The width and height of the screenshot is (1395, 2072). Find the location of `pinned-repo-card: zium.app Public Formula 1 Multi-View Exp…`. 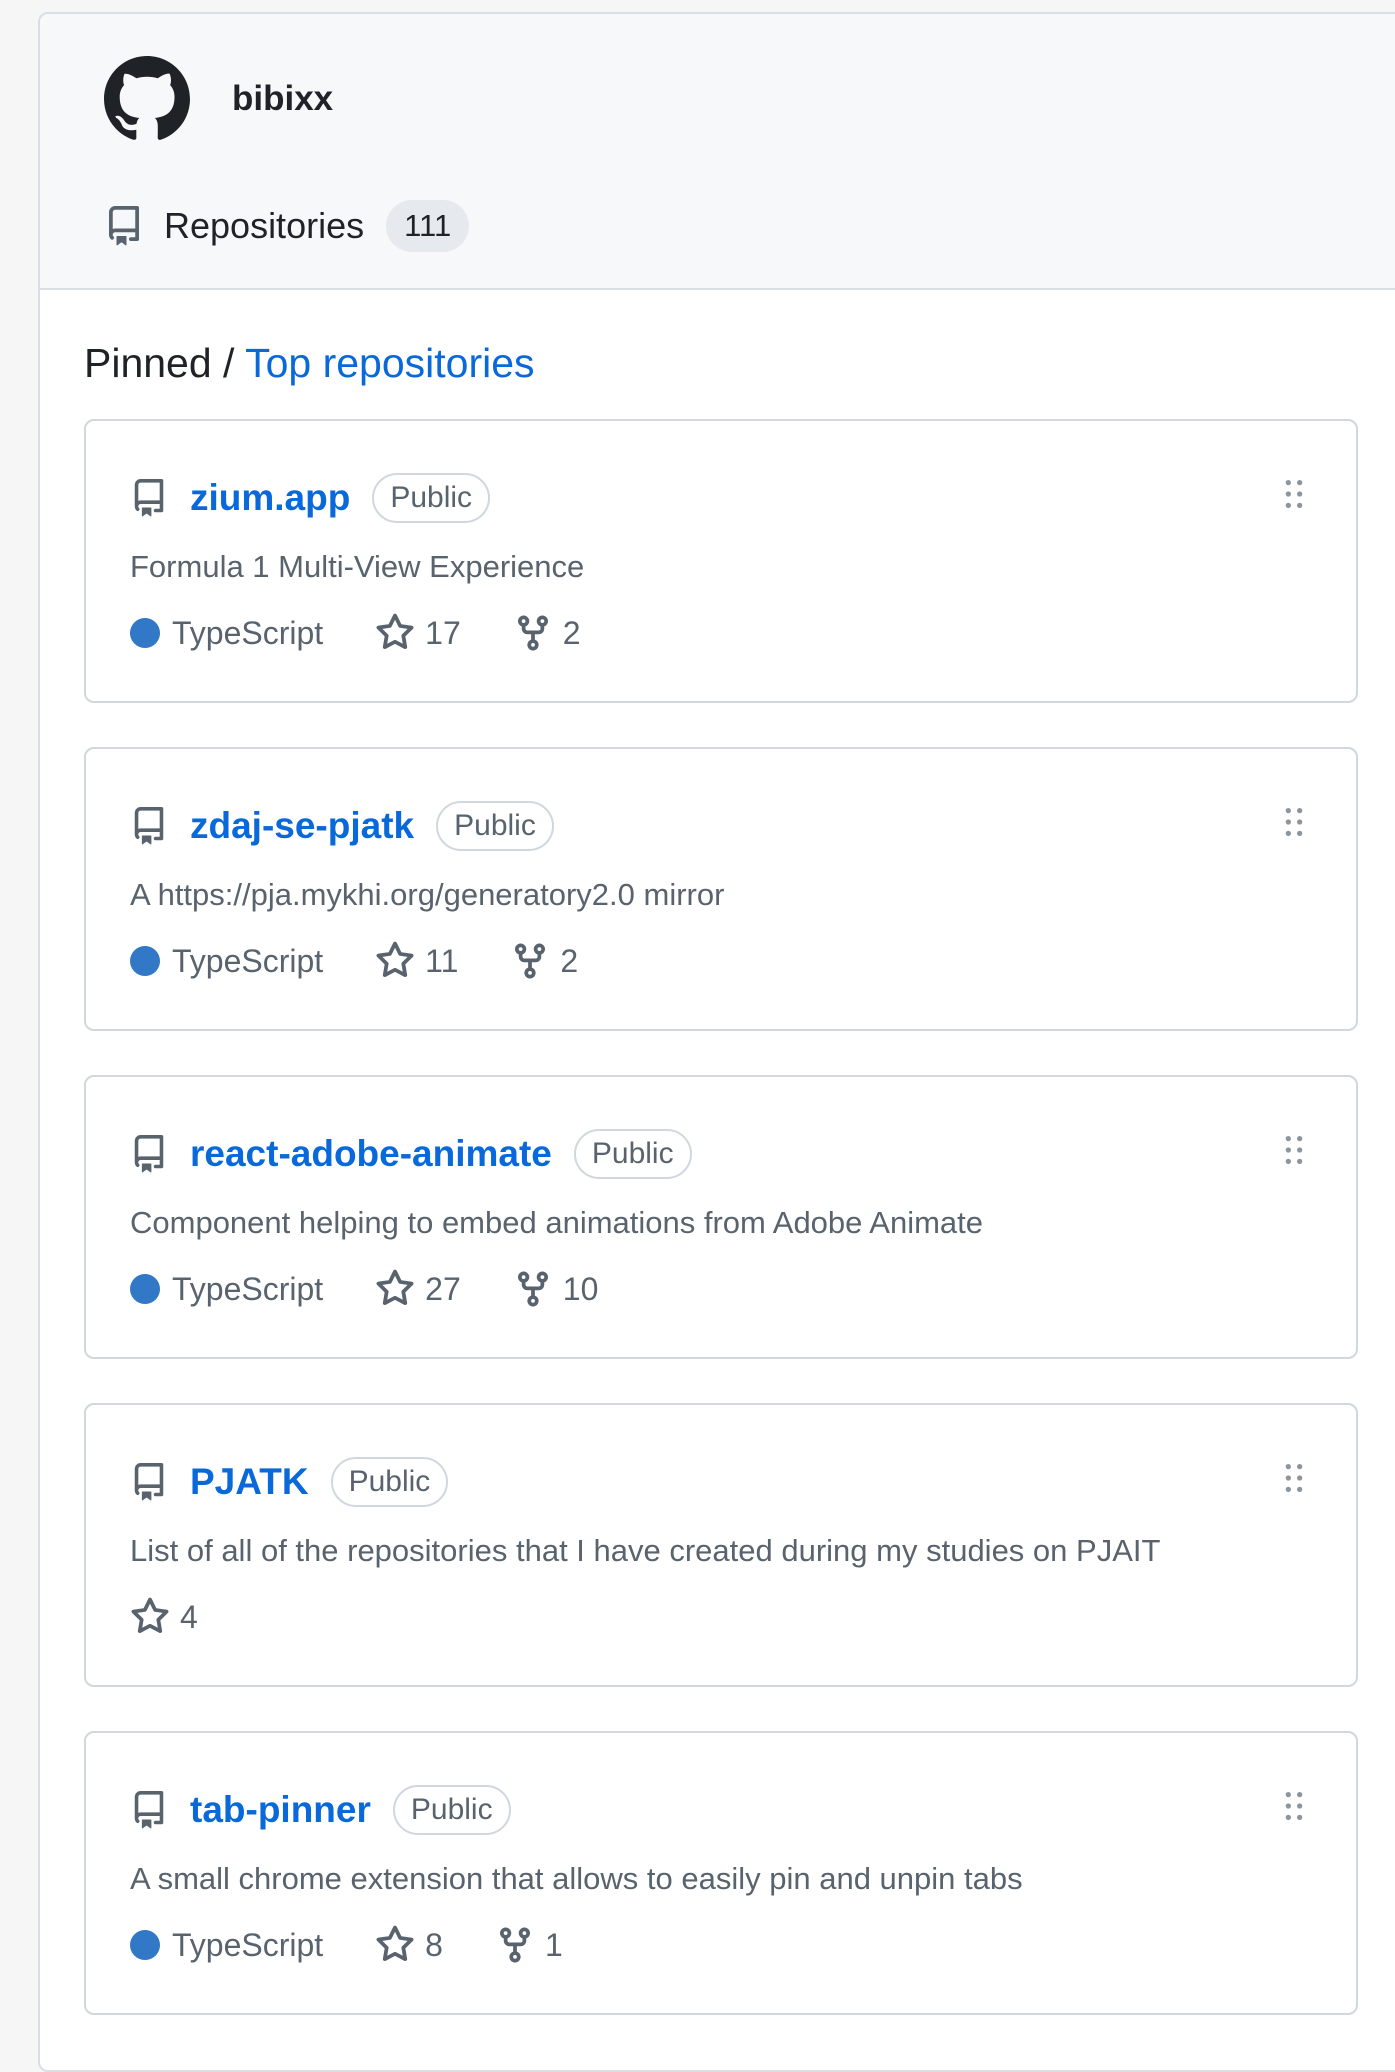

pinned-repo-card: zium.app Public Formula 1 Multi-View Exp… is located at coordinates (721, 561).